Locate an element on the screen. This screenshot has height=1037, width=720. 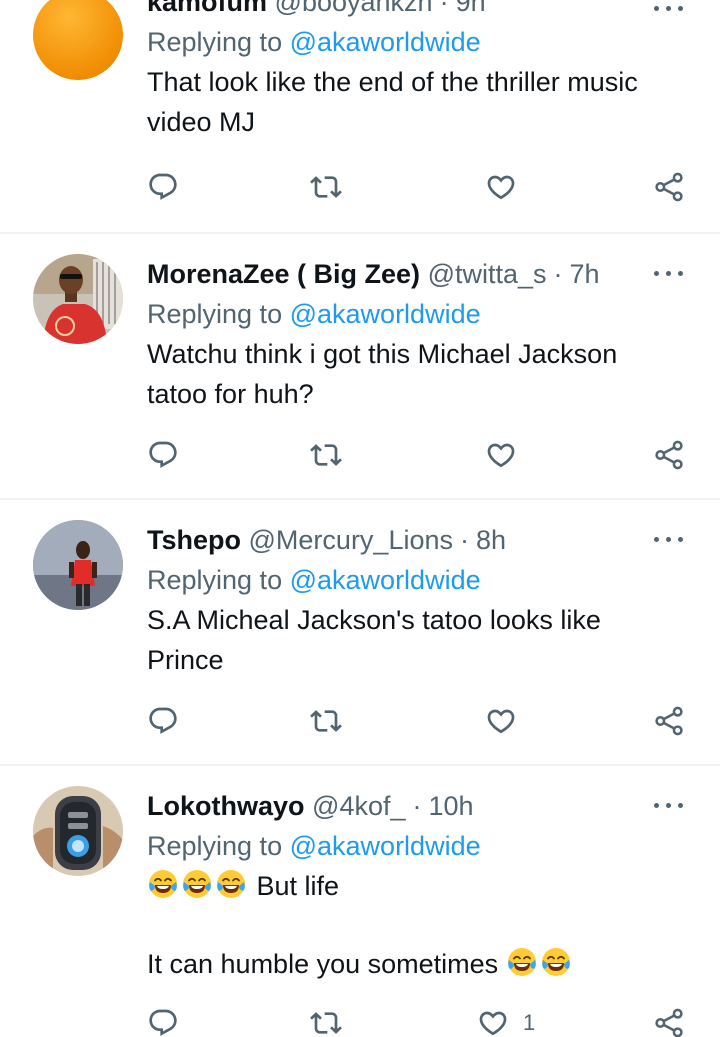
tweet-header: Lokothwayo @4kof_ · 10h is located at coordinates (310, 806).